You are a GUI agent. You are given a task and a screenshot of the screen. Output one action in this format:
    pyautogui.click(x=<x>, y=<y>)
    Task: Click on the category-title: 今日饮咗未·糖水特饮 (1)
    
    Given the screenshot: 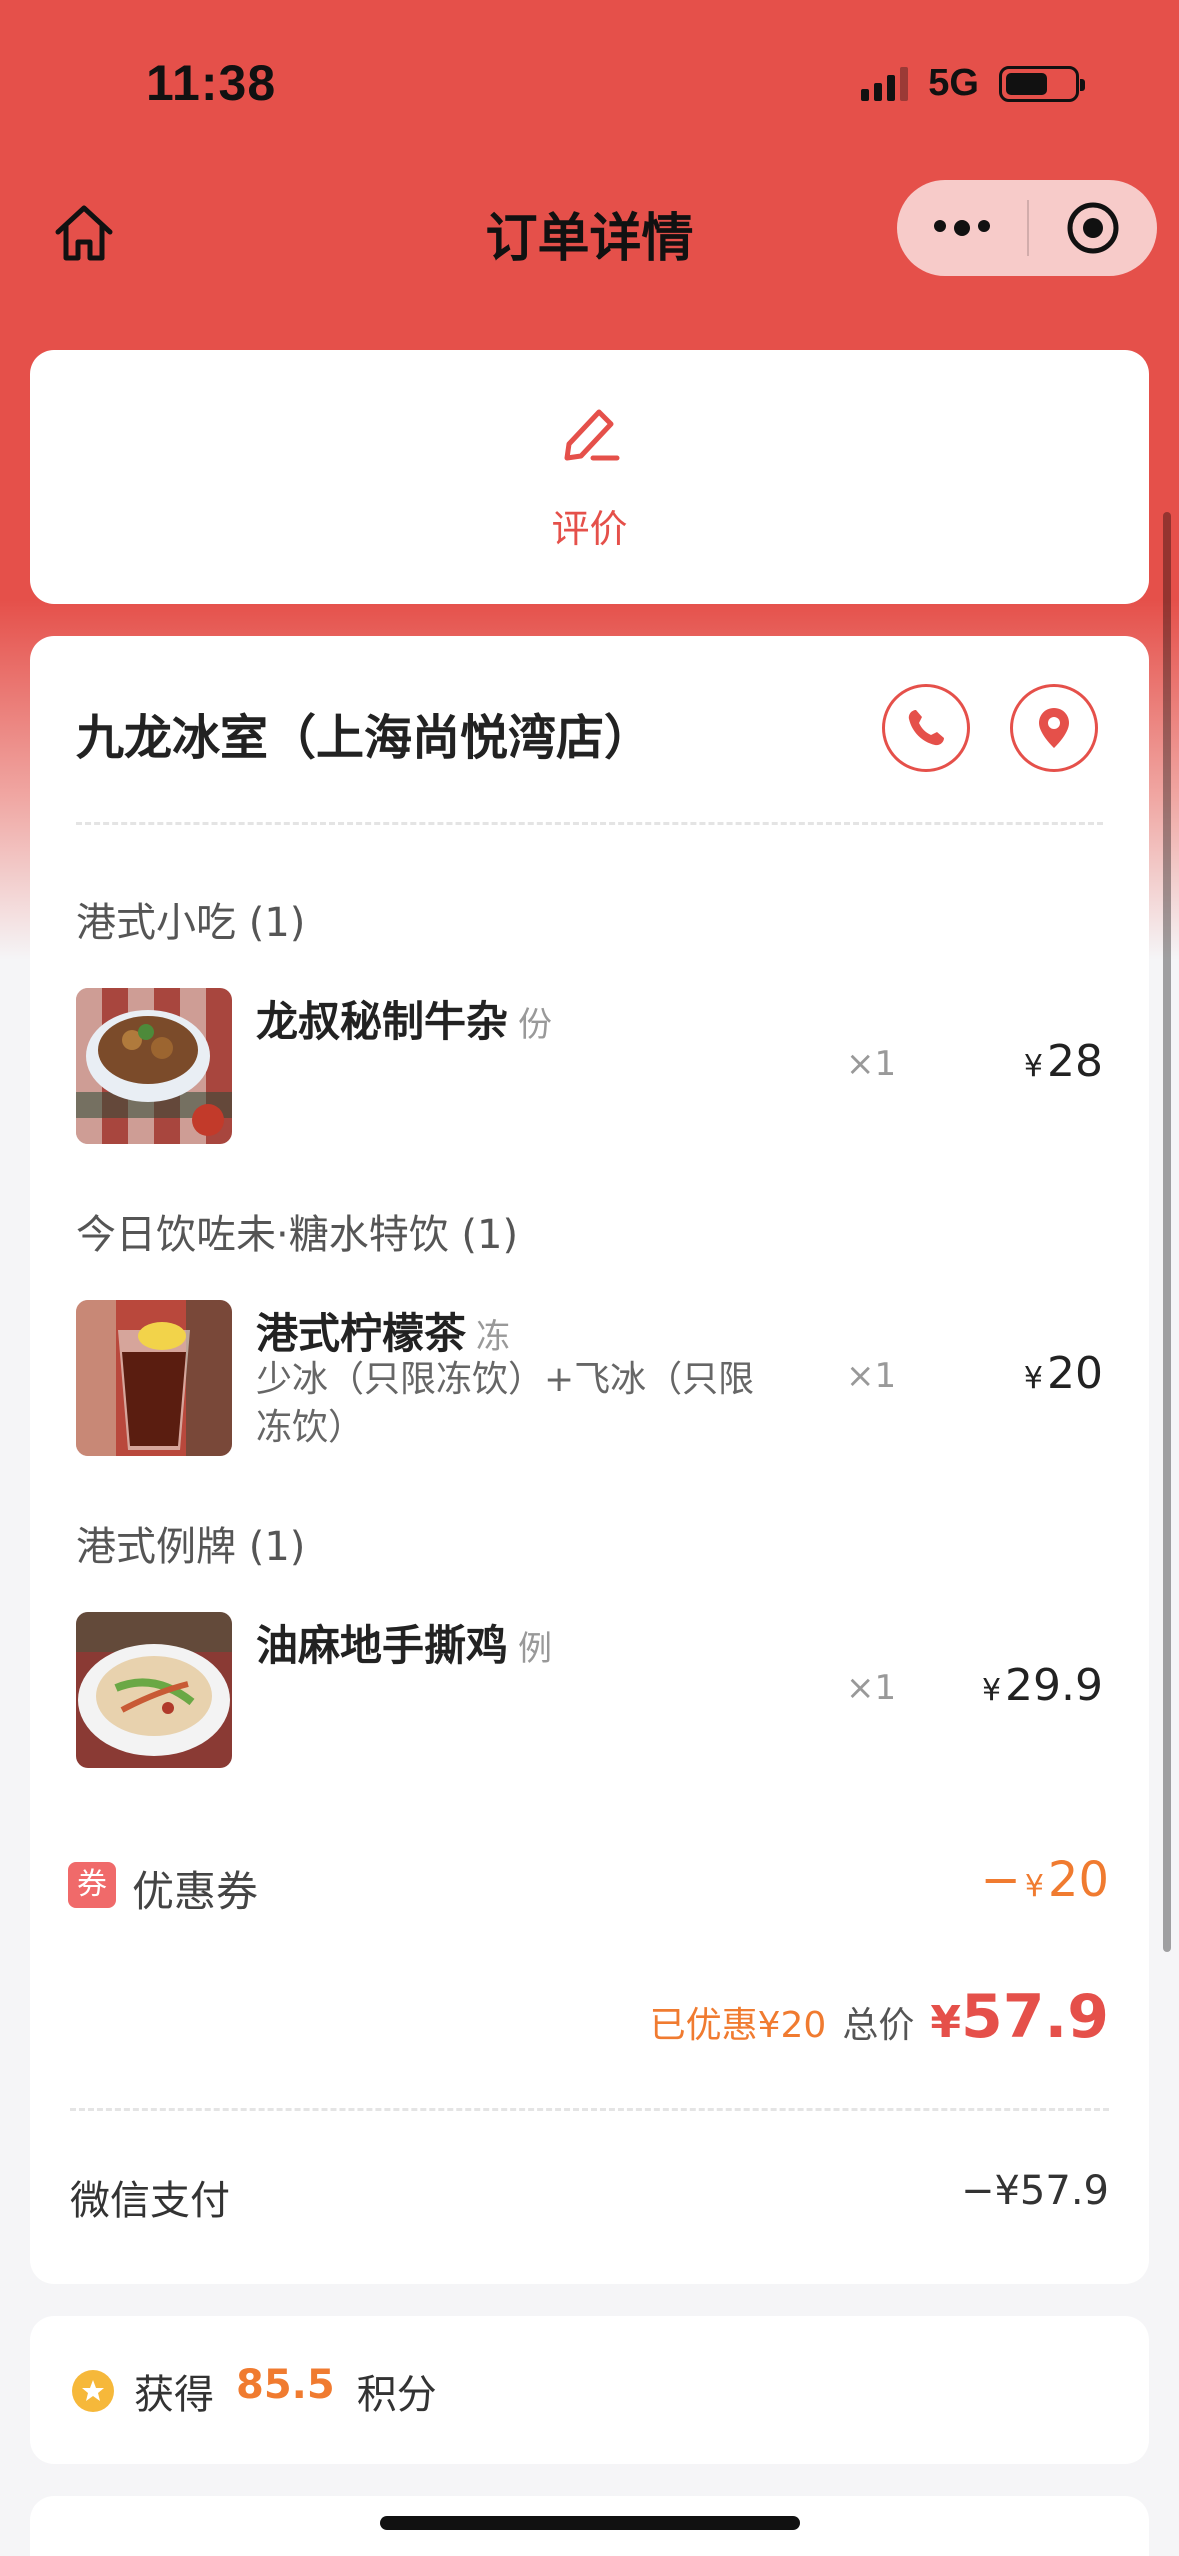 What is the action you would take?
    pyautogui.click(x=297, y=1235)
    